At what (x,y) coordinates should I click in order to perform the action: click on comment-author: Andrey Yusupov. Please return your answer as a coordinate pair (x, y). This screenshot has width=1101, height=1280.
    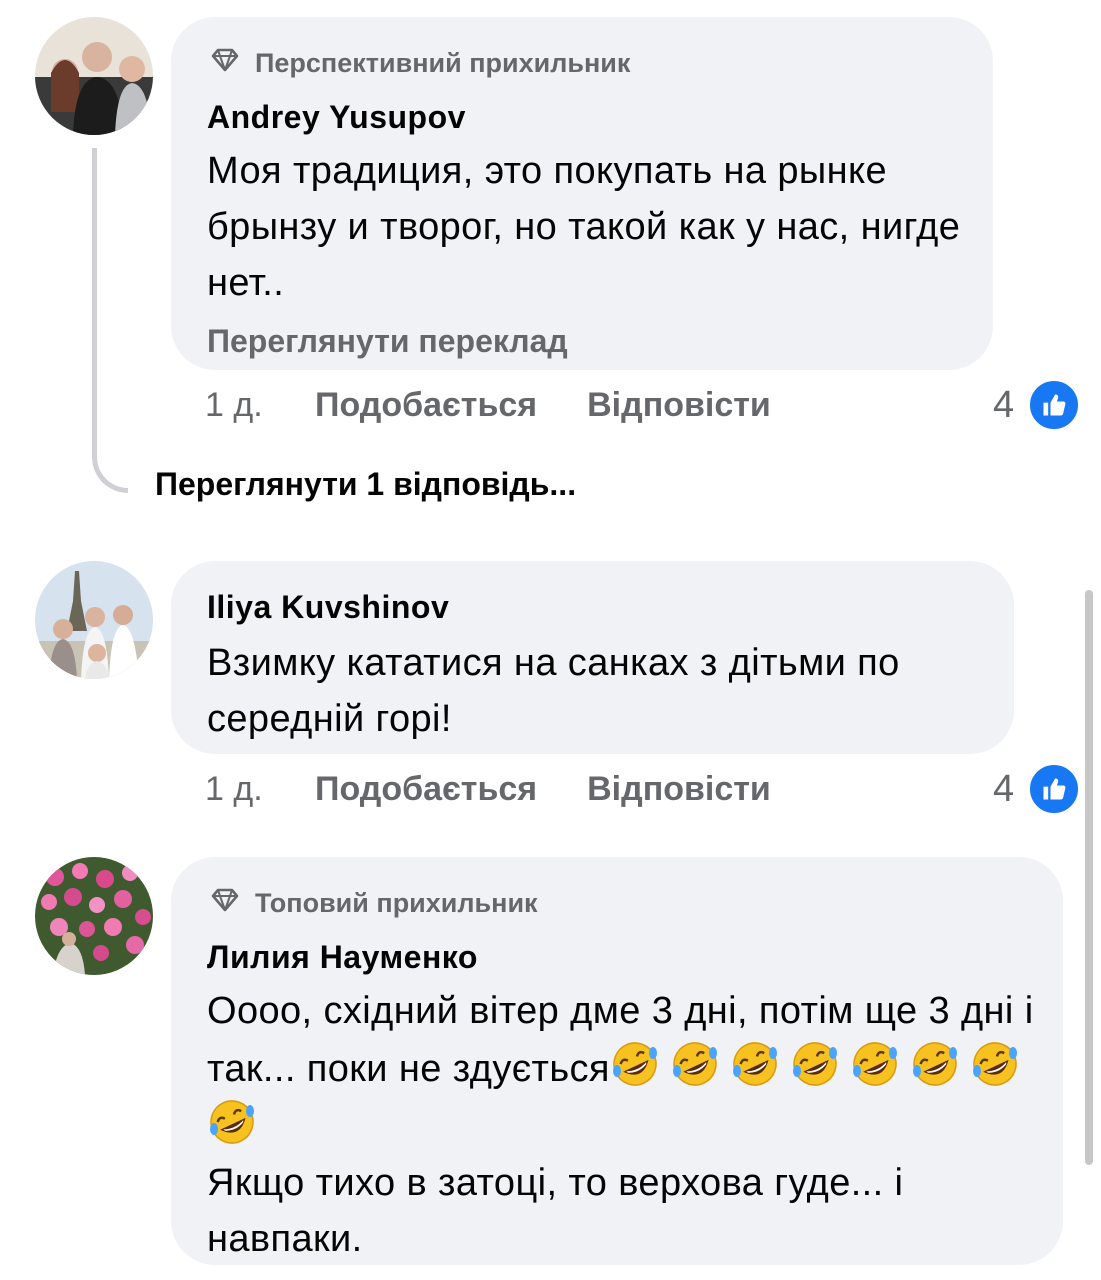
    Looking at the image, I should click on (600, 117).